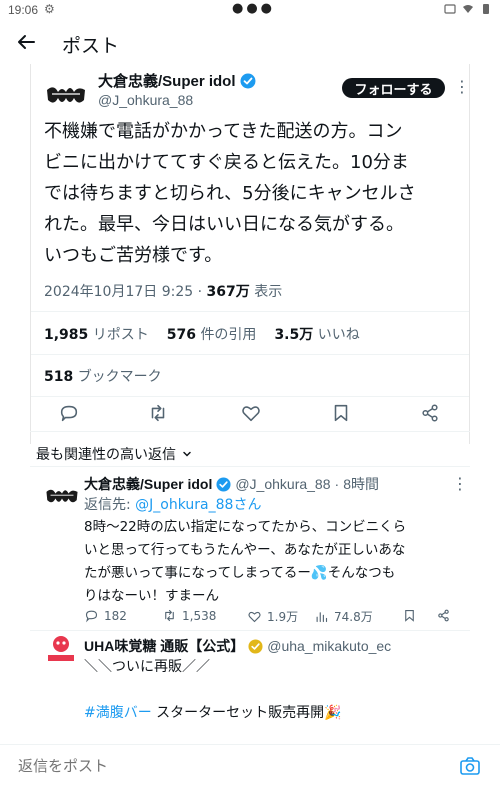  Describe the element at coordinates (329, 646) in the screenshot. I see `reply2-author-handle: @uha_mikakuto_ec` at that location.